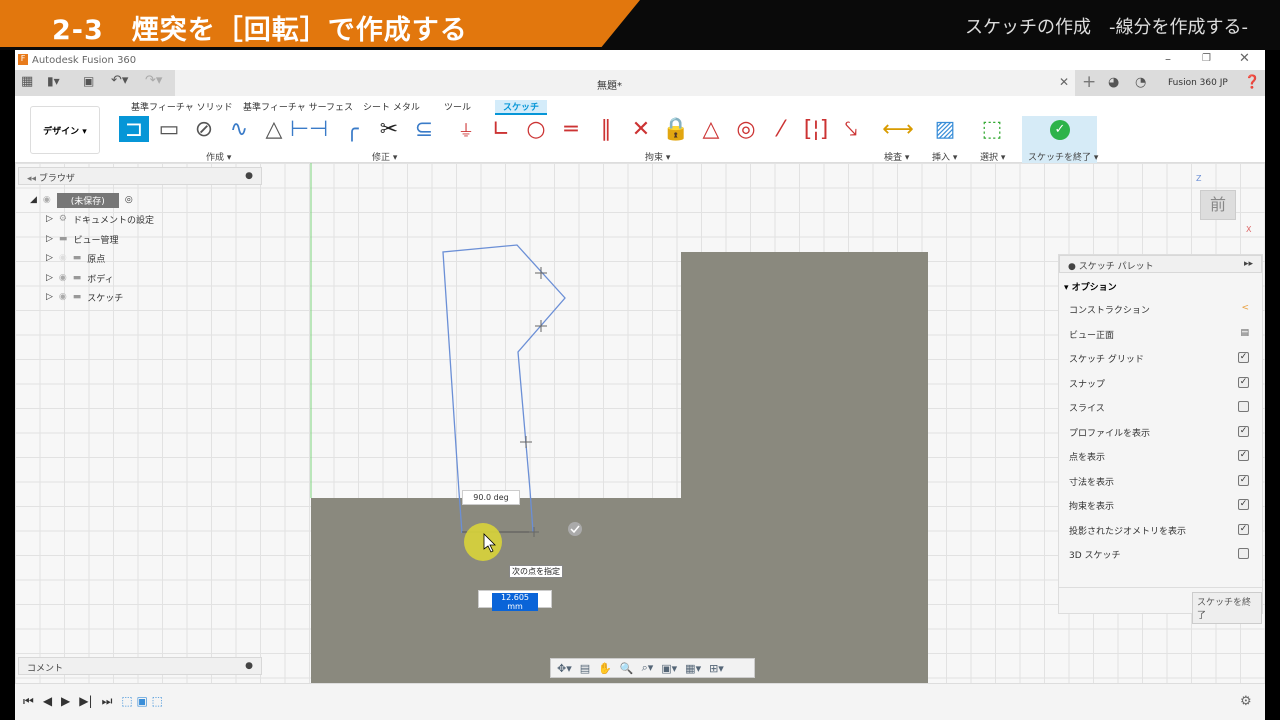 This screenshot has width=1280, height=720. What do you see at coordinates (1248, 264) in the screenshot?
I see `expand-icon: ▸▸` at bounding box center [1248, 264].